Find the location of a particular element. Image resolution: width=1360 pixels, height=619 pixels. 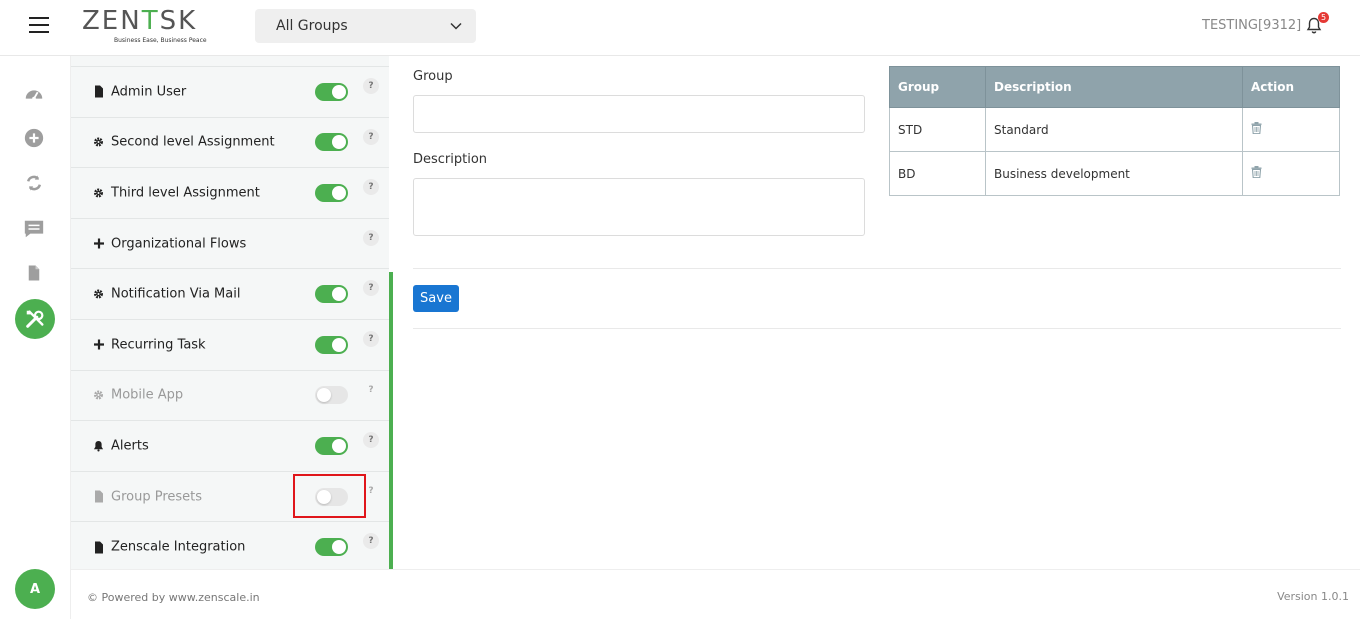

chevron-down-icon is located at coordinates (456, 26).